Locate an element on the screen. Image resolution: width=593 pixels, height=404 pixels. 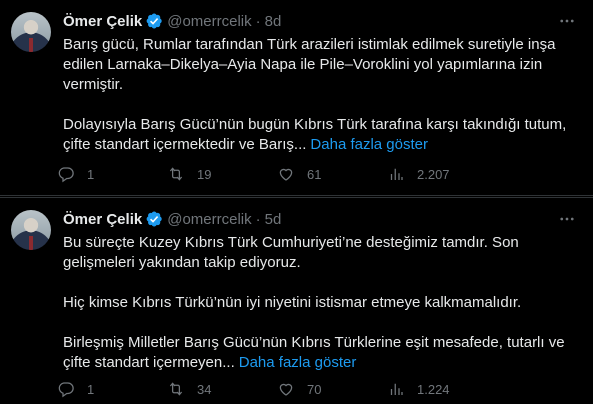
tweet-header: Ömer Çelik @omerrcelik · 5d is located at coordinates (172, 219).